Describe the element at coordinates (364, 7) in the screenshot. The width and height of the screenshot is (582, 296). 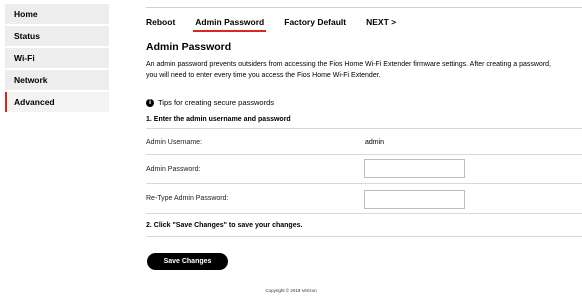
I see `top-divider` at that location.